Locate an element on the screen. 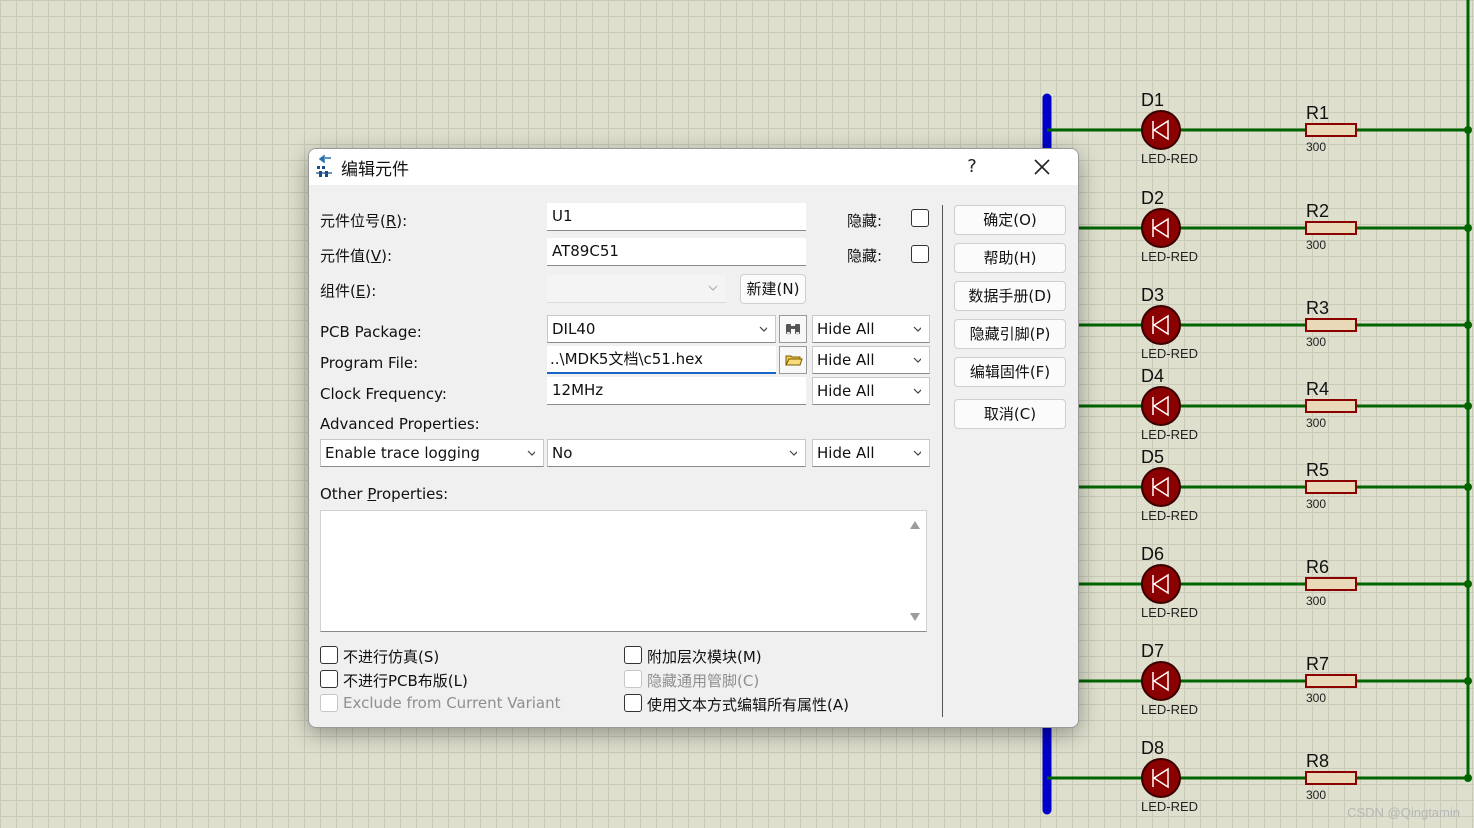 This screenshot has height=828, width=1474. advanced-visibility-select: Hide All is located at coordinates (871, 453).